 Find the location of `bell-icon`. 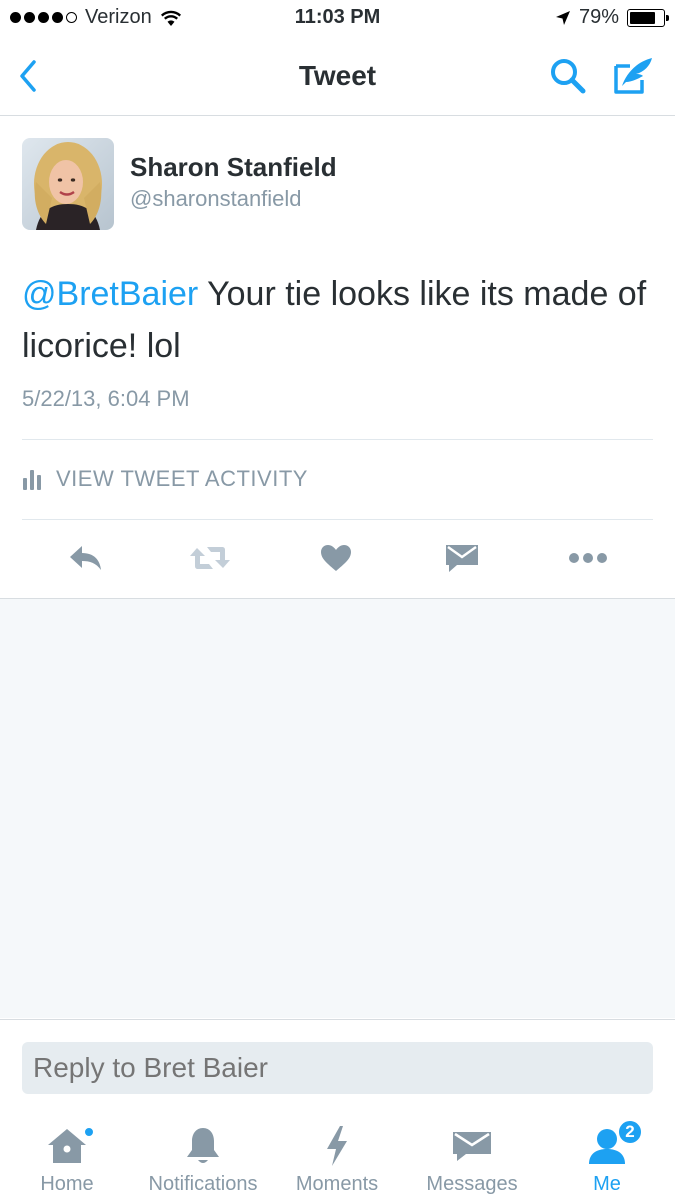

bell-icon is located at coordinates (203, 1145).